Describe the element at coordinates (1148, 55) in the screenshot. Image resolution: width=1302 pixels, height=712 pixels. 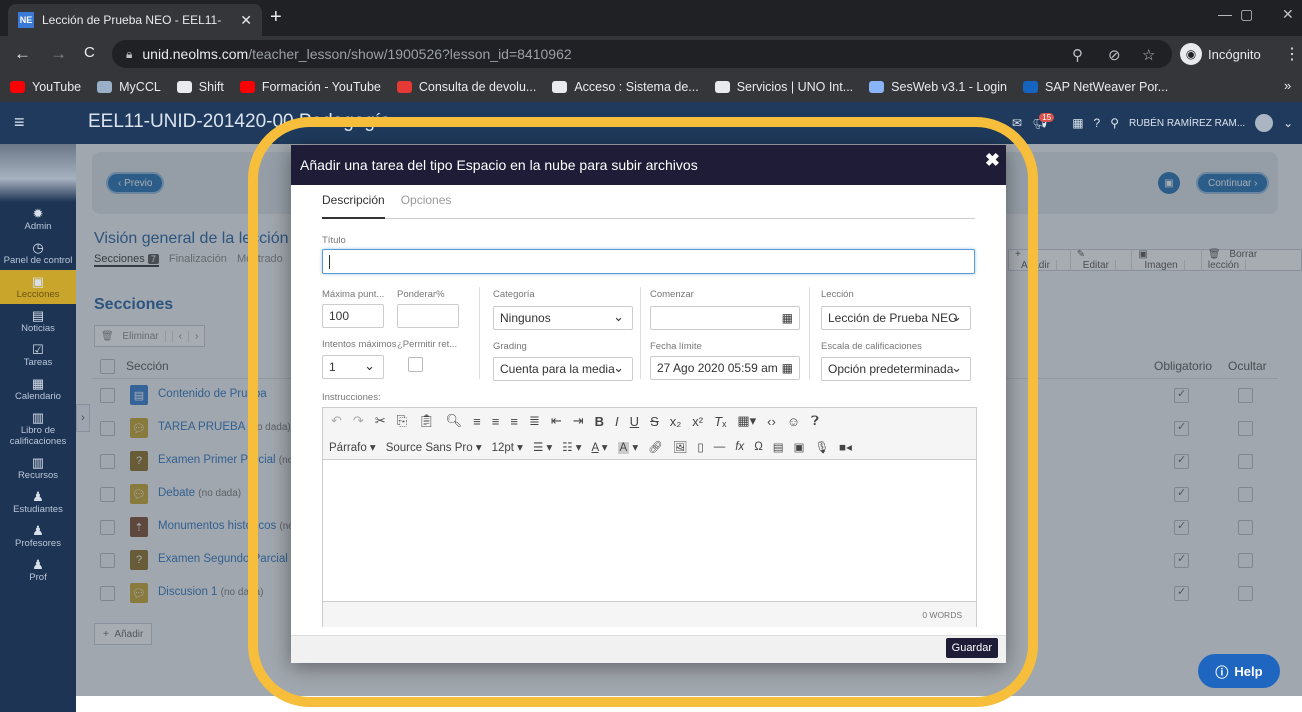
I see `bookmark-star-icon: ☆` at that location.